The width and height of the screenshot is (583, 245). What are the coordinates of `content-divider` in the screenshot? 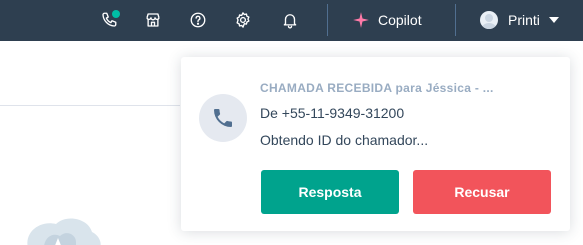 It's located at (90, 105).